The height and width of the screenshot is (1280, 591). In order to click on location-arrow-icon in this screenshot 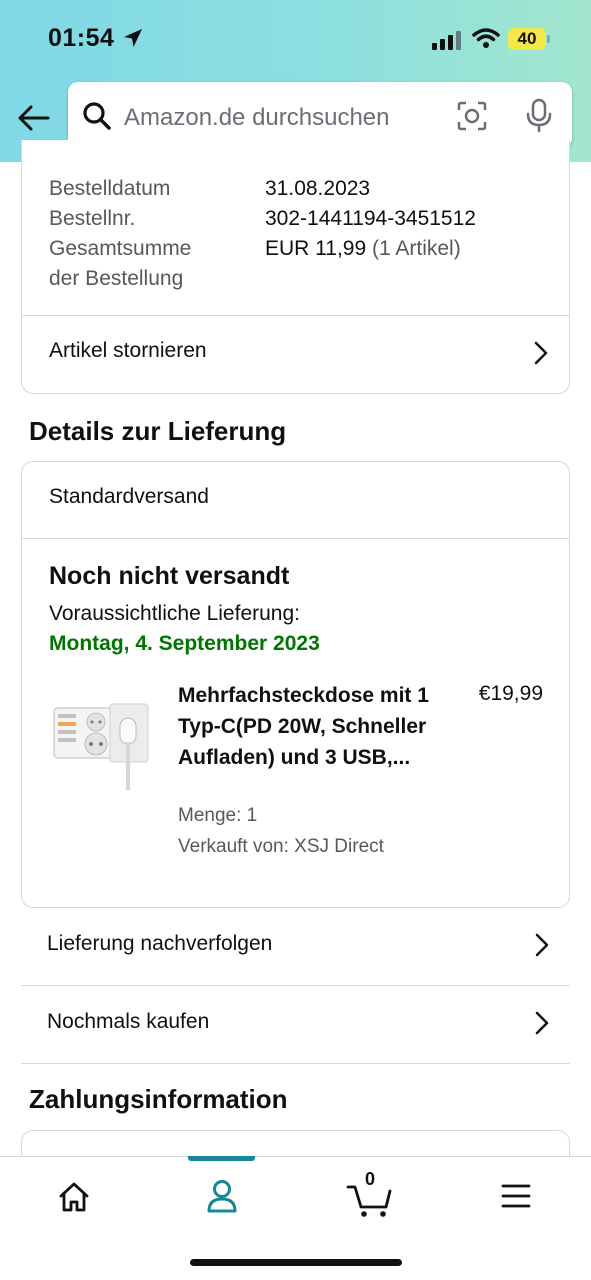, I will do `click(133, 38)`.